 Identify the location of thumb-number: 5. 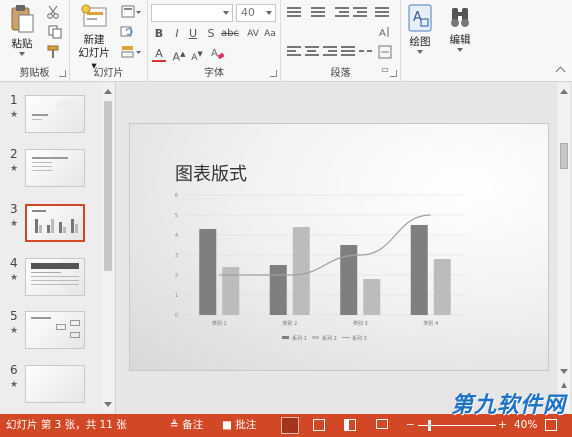
(14, 316).